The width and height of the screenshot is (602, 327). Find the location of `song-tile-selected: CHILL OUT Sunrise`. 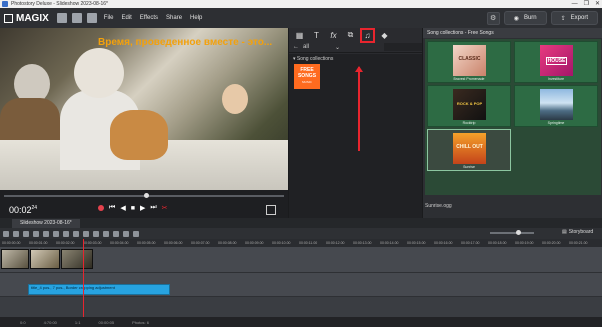

song-tile-selected: CHILL OUT Sunrise is located at coordinates (469, 150).